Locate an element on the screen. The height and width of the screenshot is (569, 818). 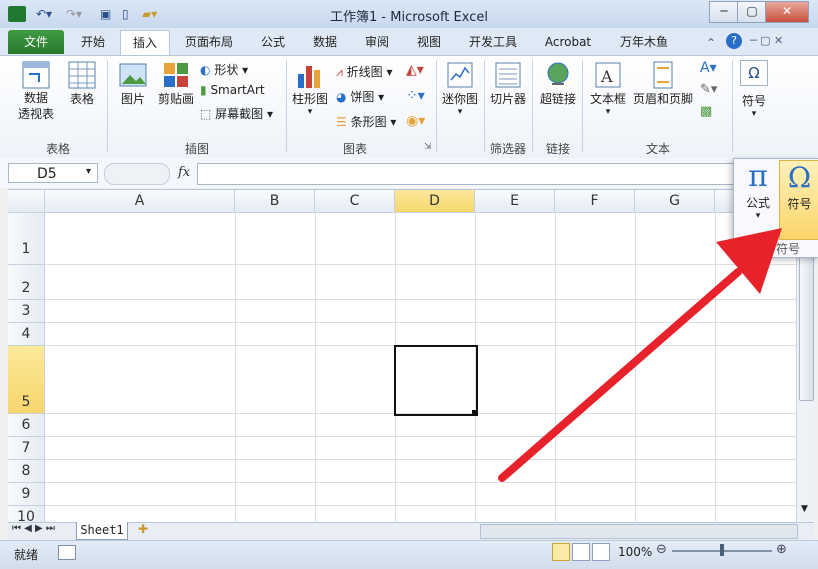
zoom-out-icon: ⊖ is located at coordinates (661, 549).